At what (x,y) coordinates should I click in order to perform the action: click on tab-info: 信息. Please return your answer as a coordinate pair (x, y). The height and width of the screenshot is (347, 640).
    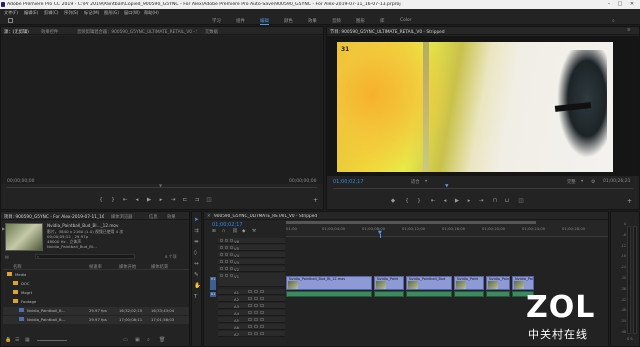
    Looking at the image, I should click on (153, 217).